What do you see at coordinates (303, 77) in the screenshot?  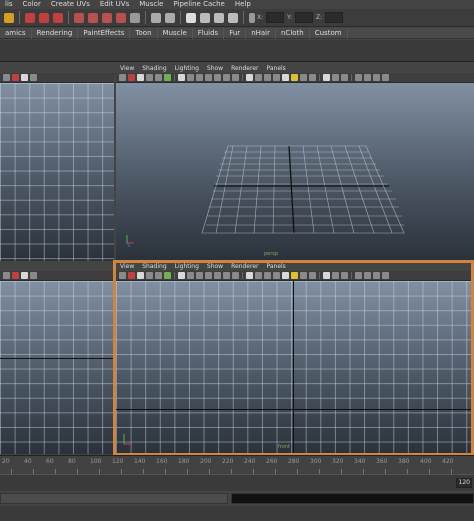 I see `all-lights-icon` at bounding box center [303, 77].